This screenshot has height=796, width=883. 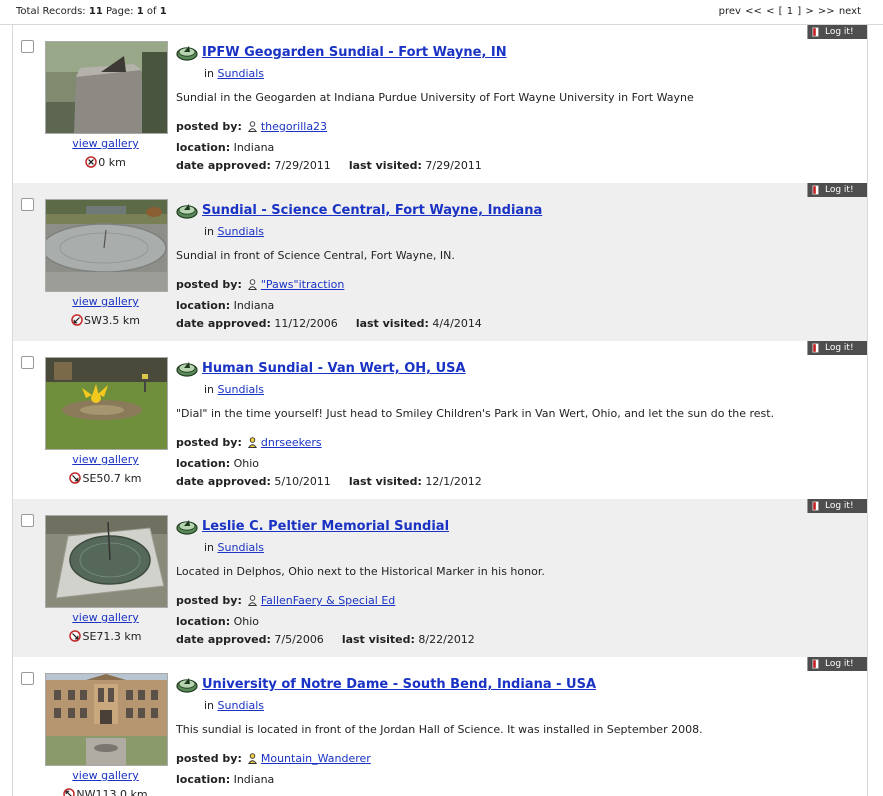 What do you see at coordinates (740, 11) in the screenshot?
I see `prev-page-link: prev <<` at bounding box center [740, 11].